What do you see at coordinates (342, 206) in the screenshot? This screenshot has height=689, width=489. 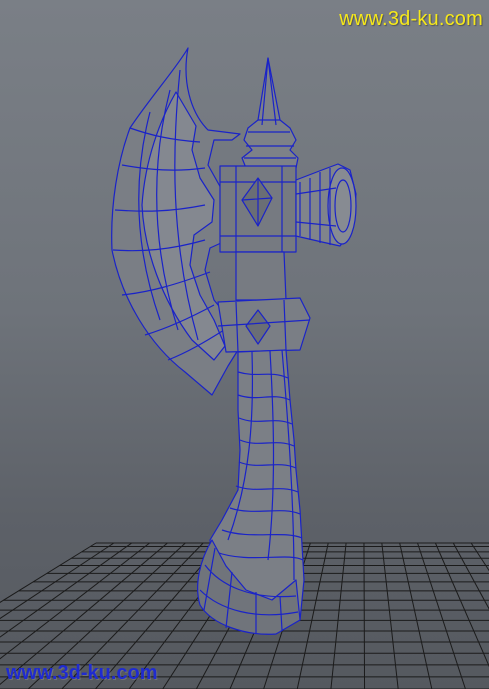 I see `side-cap-face` at bounding box center [342, 206].